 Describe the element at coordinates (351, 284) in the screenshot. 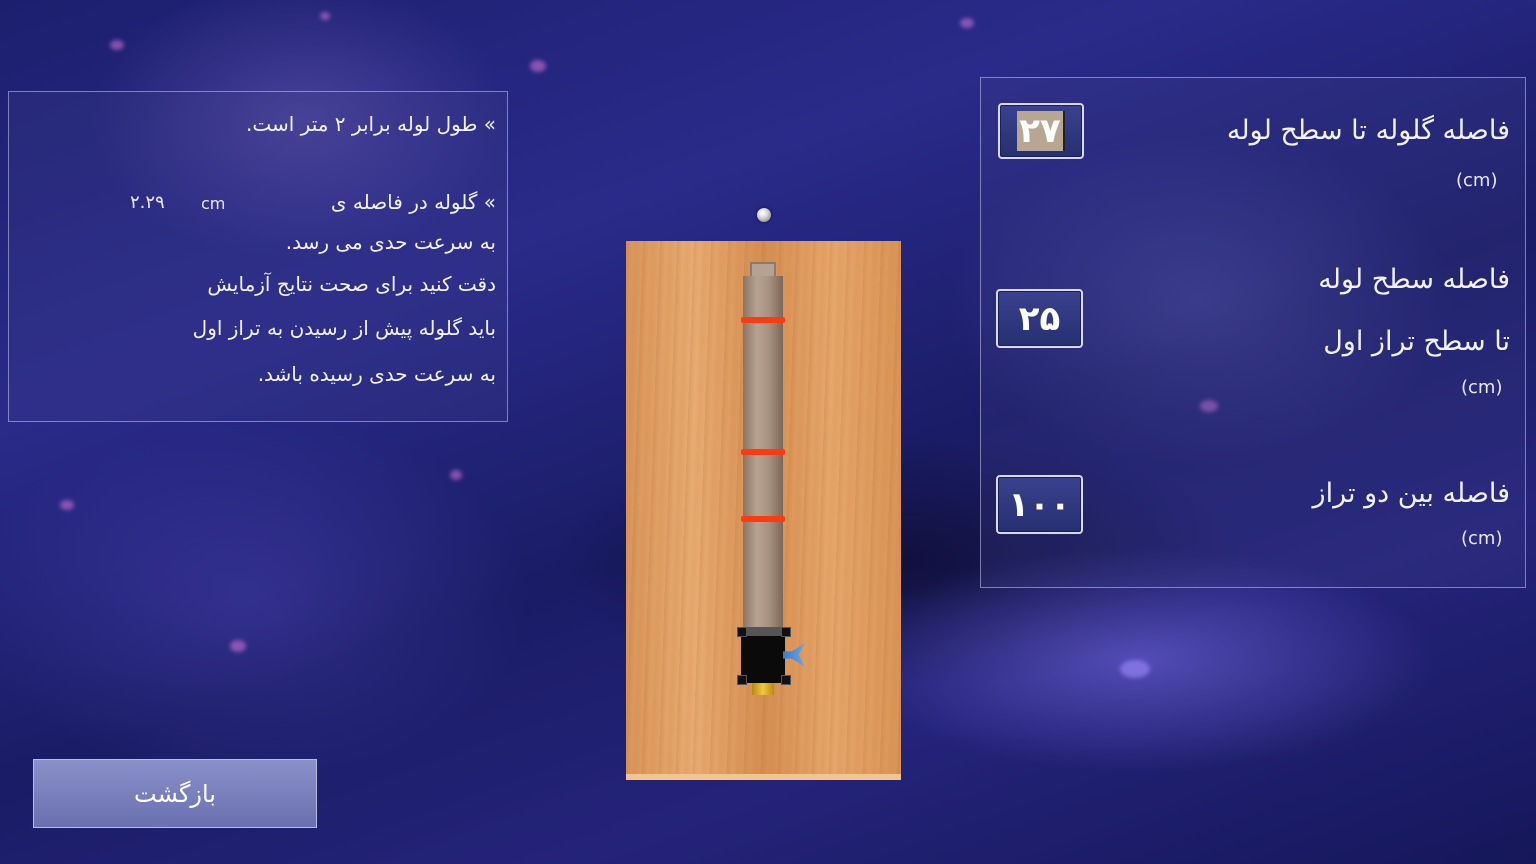

I see `info-line: دقت کنید برای صحت نتایج آزمایش` at that location.